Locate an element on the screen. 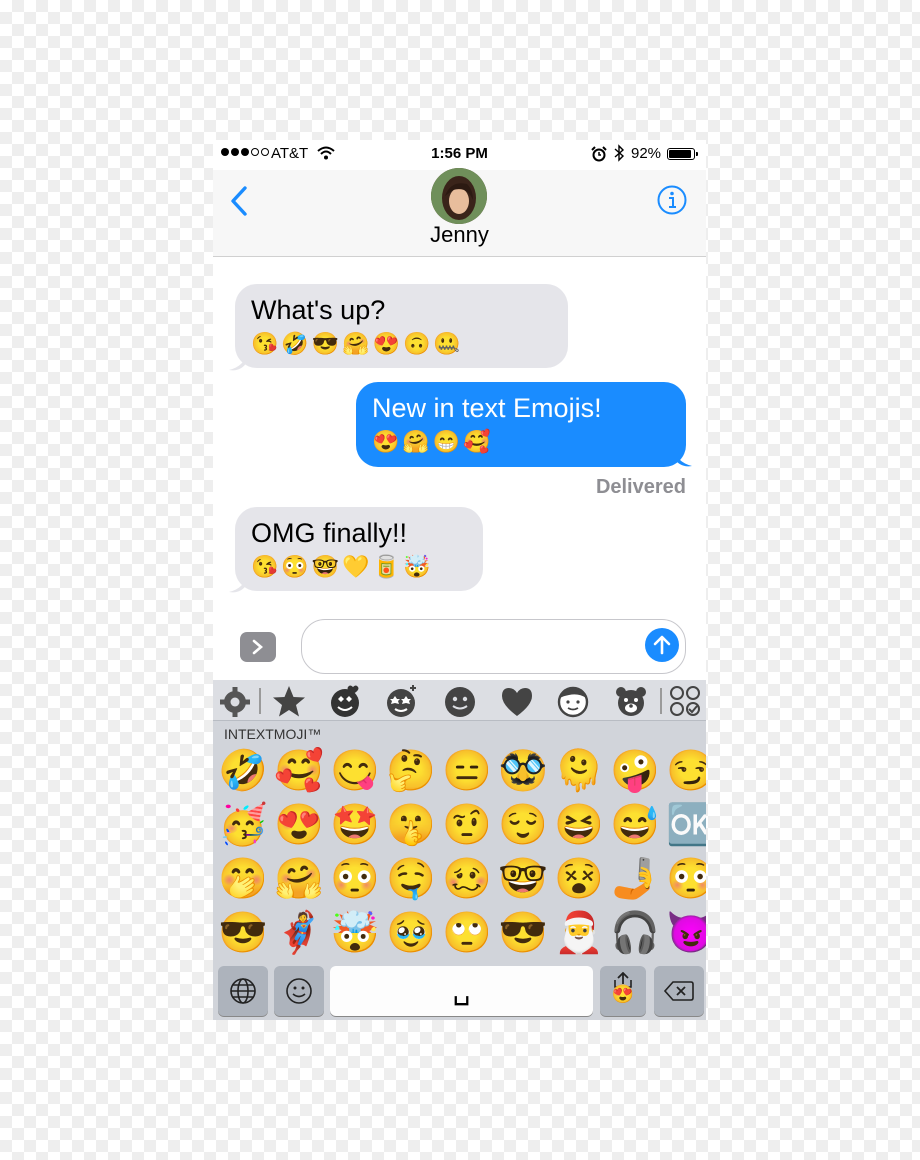 The width and height of the screenshot is (920, 1160). emoji-grid: 🤣🥰😋🤔😑🥸🫠🤪😏😀🥳😍🤩🤫🤨😌😆😅🆗😀🤭🤗😳🤤🥴🤓😵🤳😳😀😎🦸🤯🥹🙄😎🎅🎧😈🤎 is located at coordinates (460, 870).